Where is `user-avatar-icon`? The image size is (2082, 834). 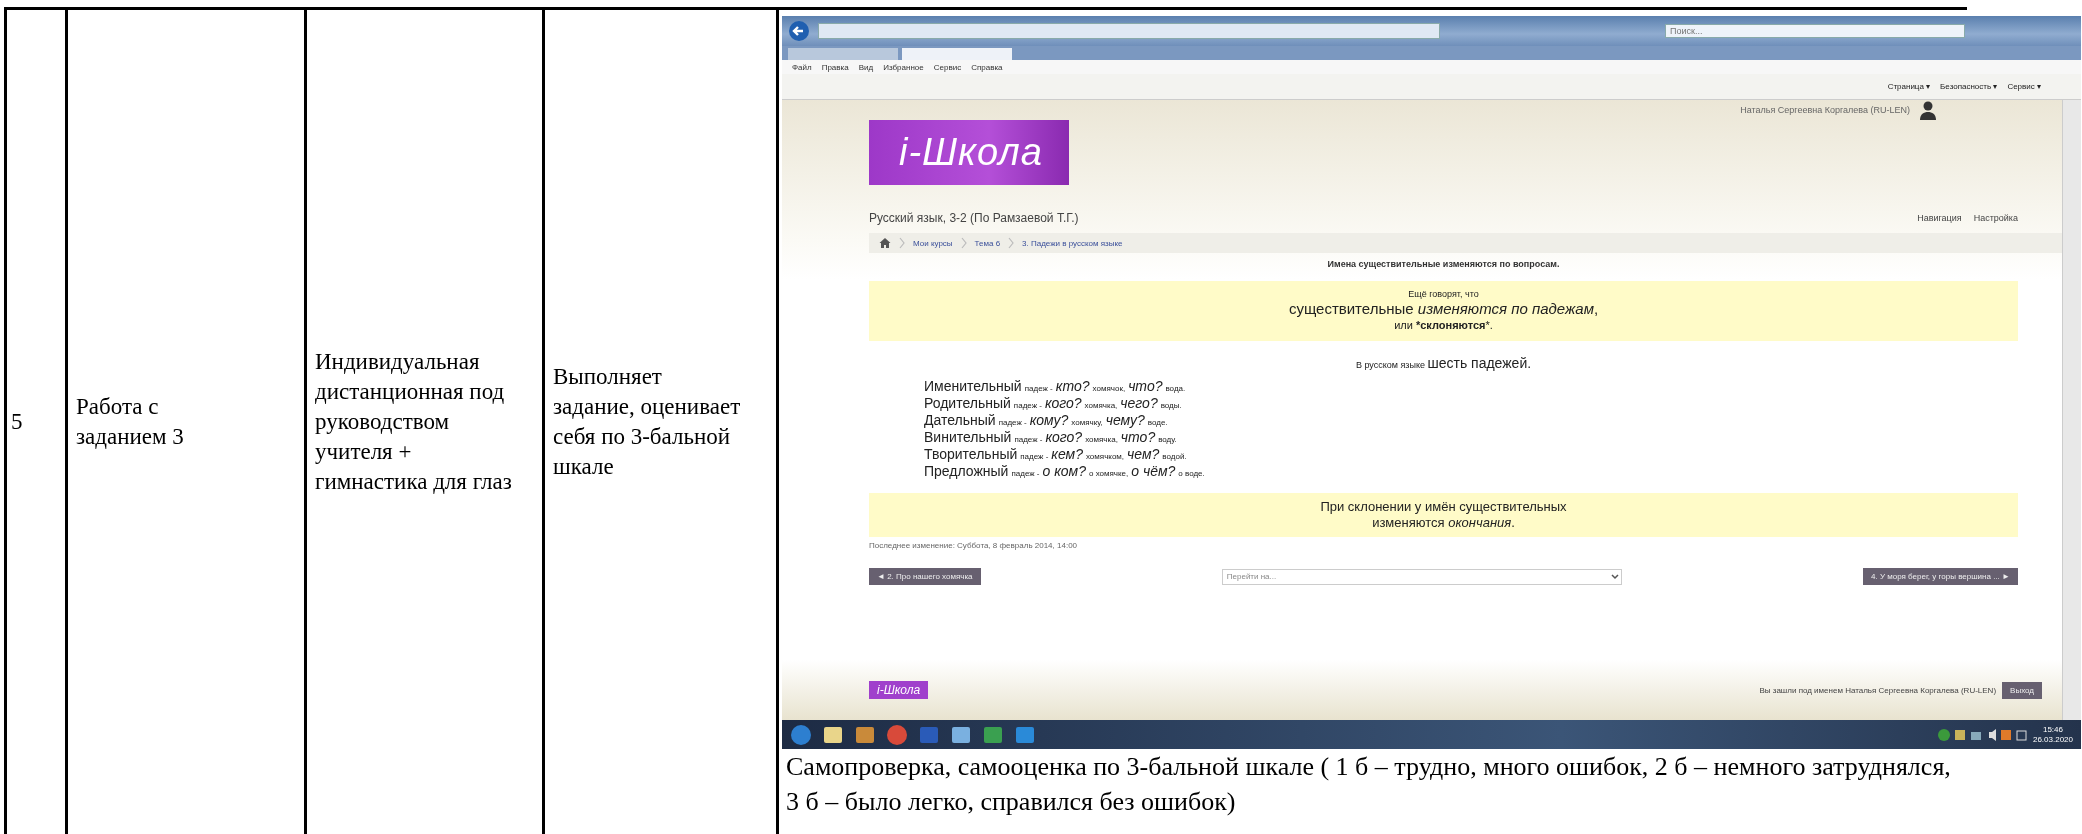 user-avatar-icon is located at coordinates (1928, 110).